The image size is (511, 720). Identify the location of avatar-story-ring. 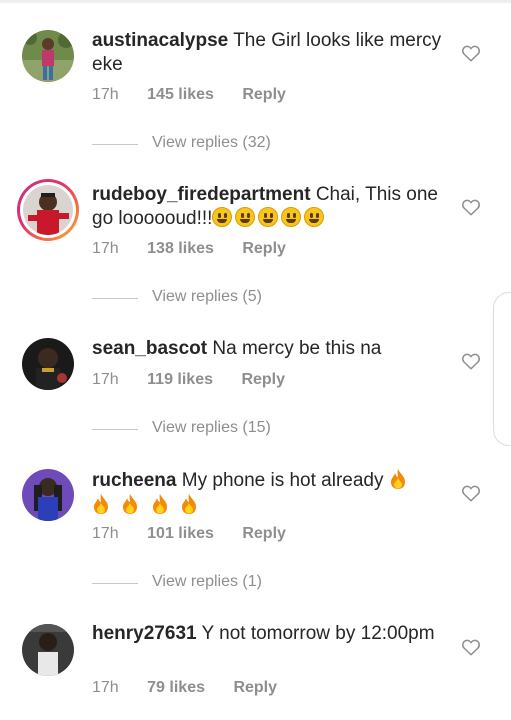
(48, 210).